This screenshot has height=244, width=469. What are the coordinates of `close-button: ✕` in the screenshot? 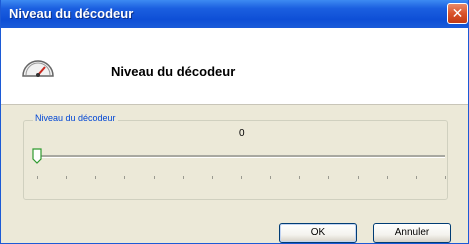 It's located at (457, 13).